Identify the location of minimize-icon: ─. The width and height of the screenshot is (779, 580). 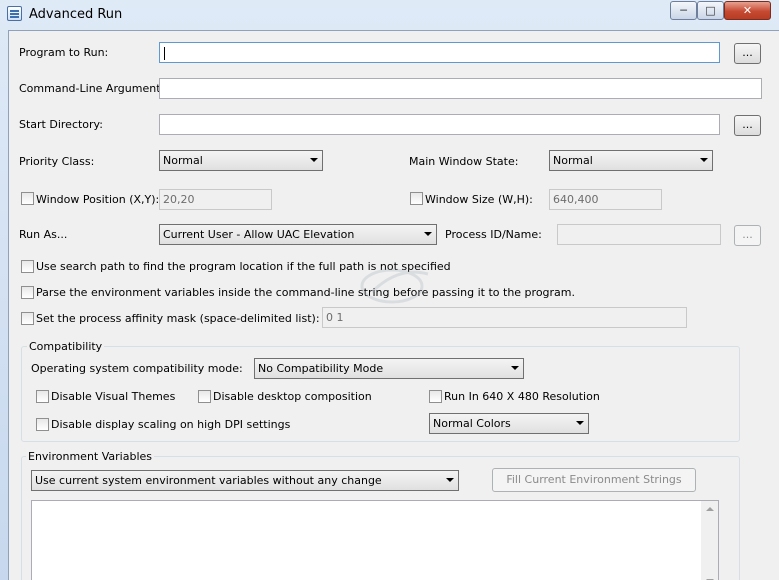
(683, 10).